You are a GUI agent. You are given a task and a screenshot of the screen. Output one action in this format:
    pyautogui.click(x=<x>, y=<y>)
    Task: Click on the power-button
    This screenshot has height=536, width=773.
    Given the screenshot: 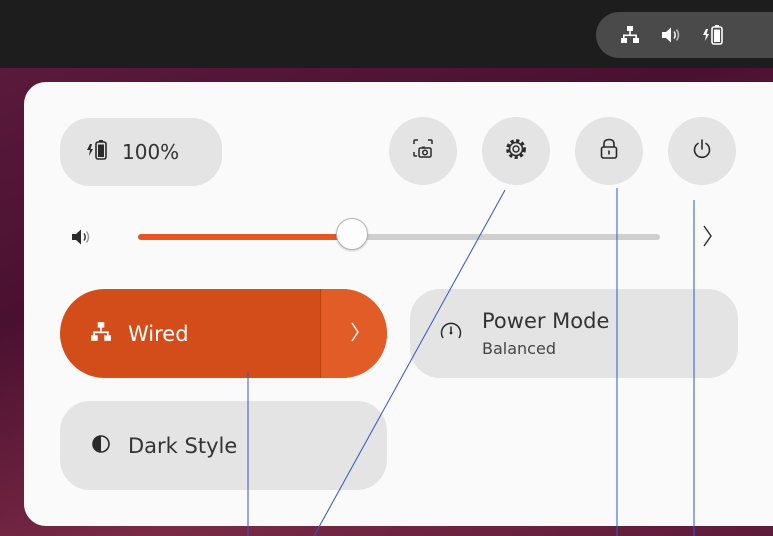 What is the action you would take?
    pyautogui.click(x=702, y=151)
    